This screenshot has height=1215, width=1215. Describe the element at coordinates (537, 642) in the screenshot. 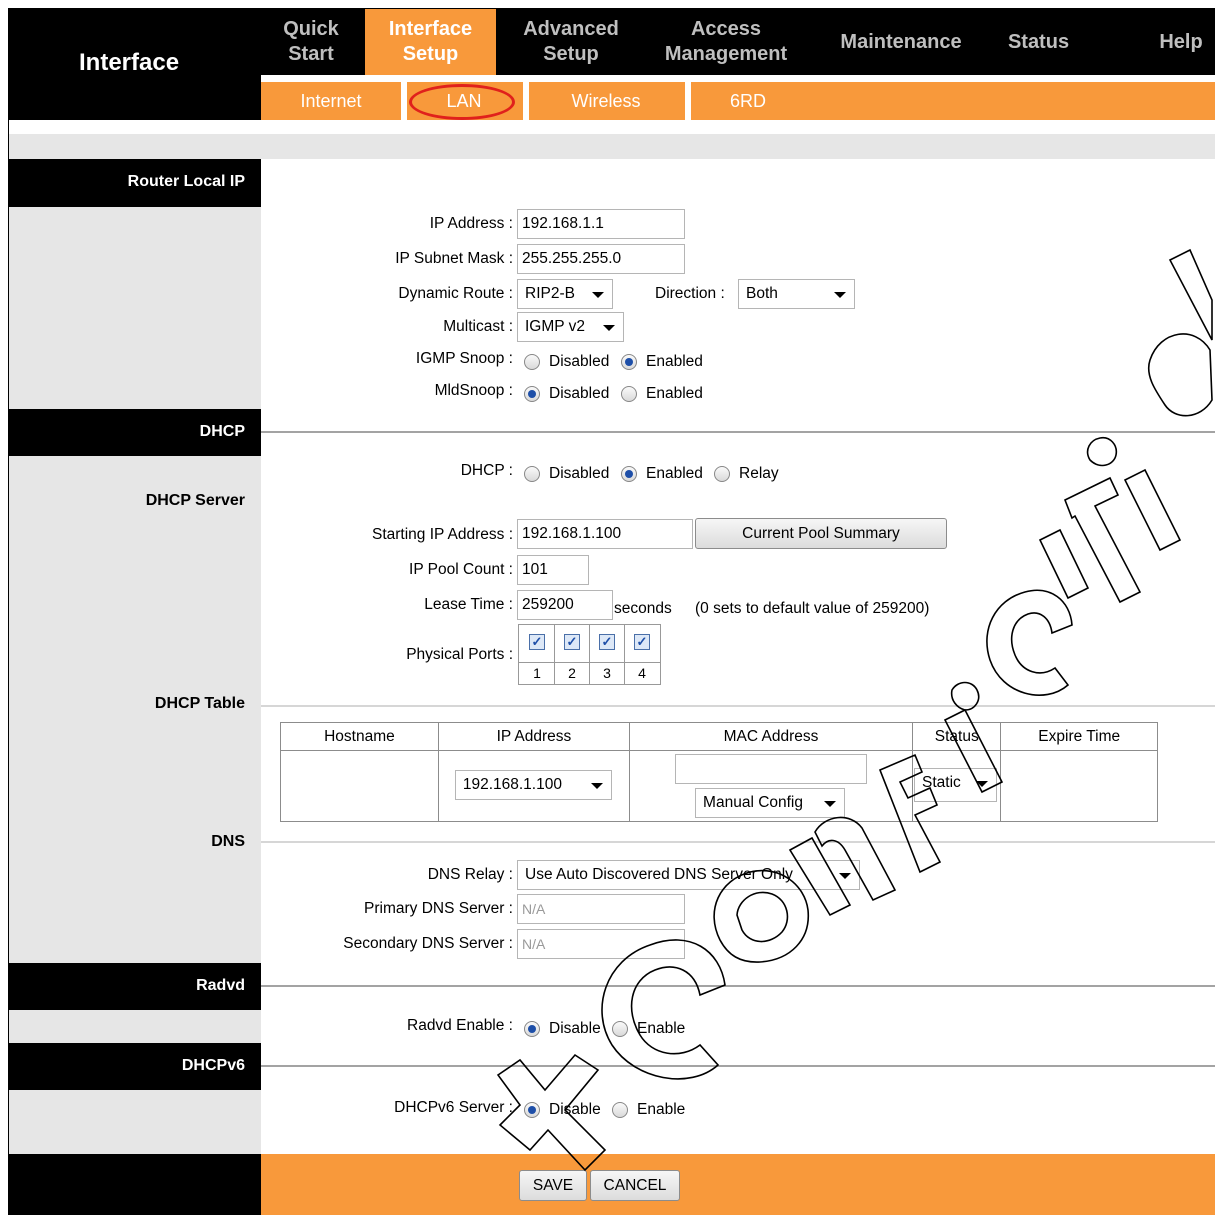

I see `port-1-checkbox: ✓` at that location.